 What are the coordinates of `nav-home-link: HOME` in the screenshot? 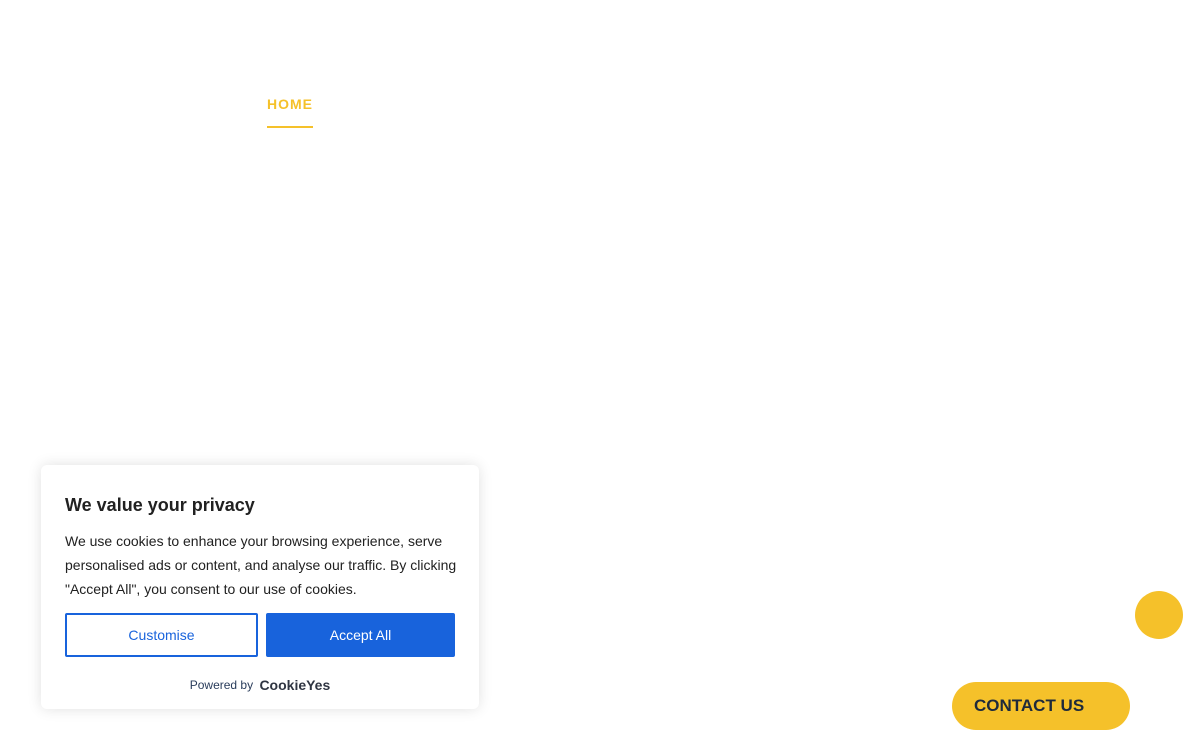 It's located at (290, 112).